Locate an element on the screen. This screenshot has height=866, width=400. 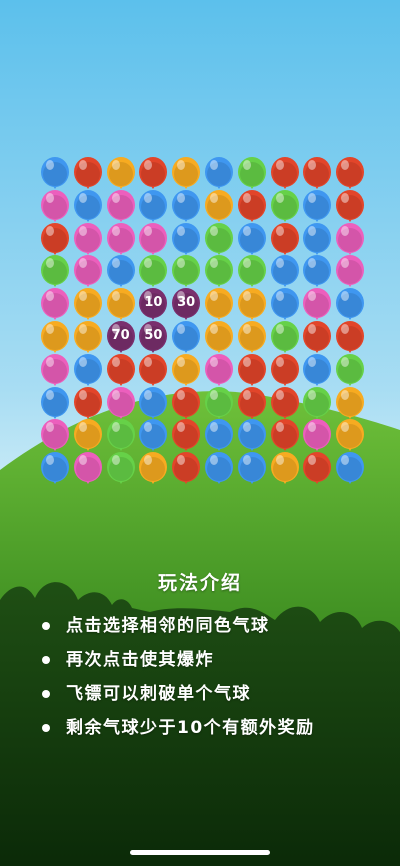
home-indicator is located at coordinates (200, 852).